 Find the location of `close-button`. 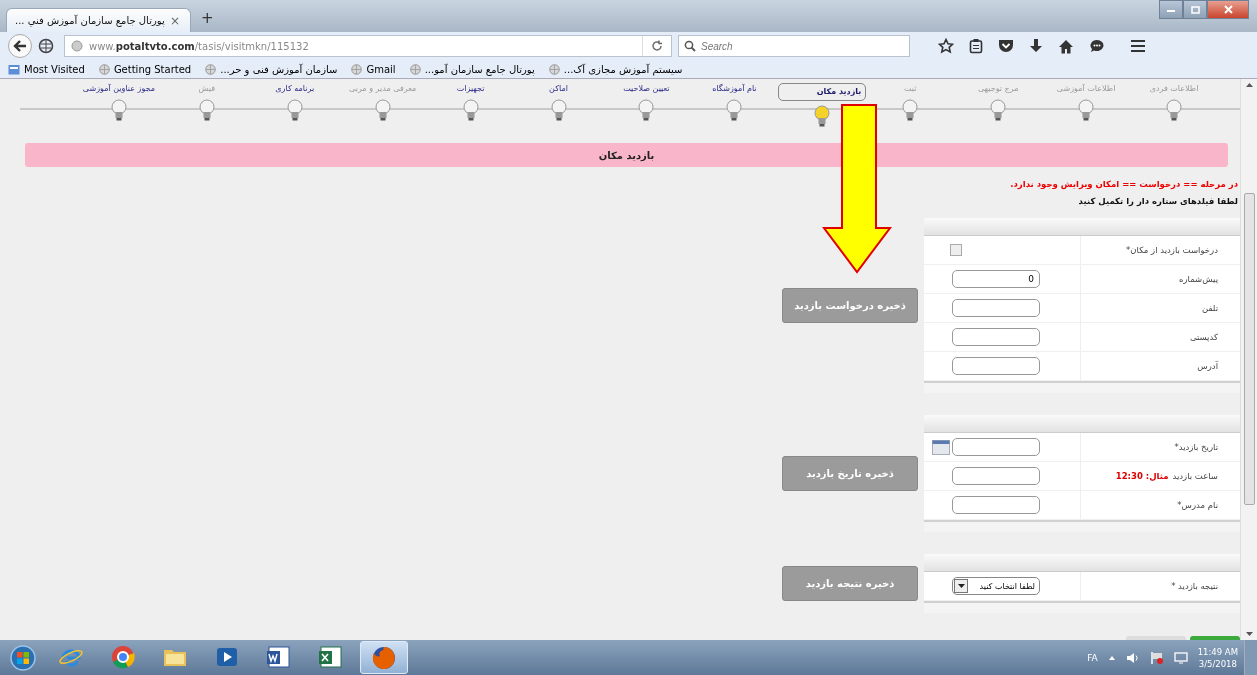

close-button is located at coordinates (1228, 9).